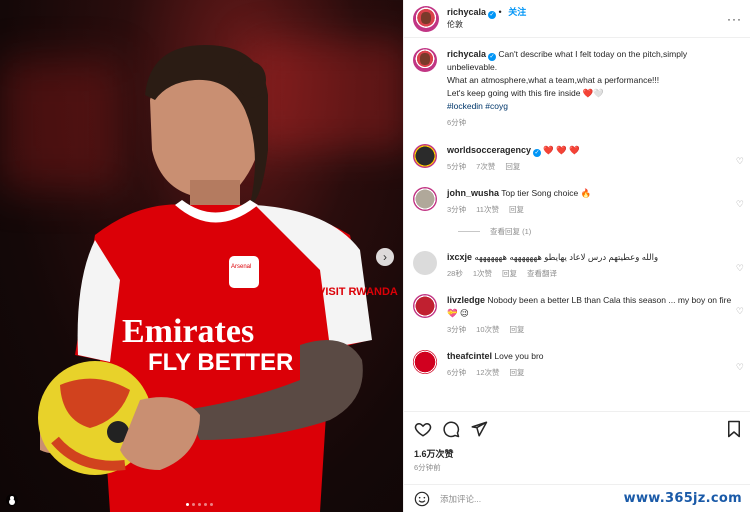  What do you see at coordinates (540, 498) in the screenshot?
I see `add-comment-input` at bounding box center [540, 498].